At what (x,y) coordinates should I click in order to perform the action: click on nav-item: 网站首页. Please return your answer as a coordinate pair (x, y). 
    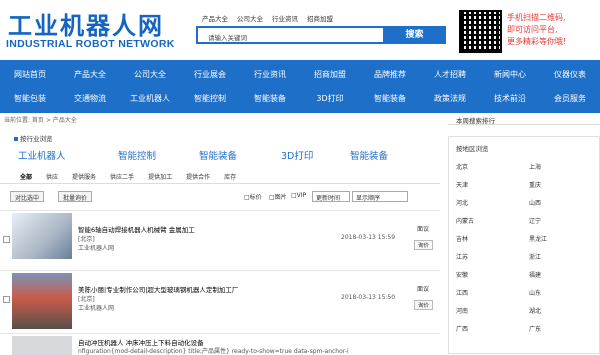
    Looking at the image, I should click on (30, 74).